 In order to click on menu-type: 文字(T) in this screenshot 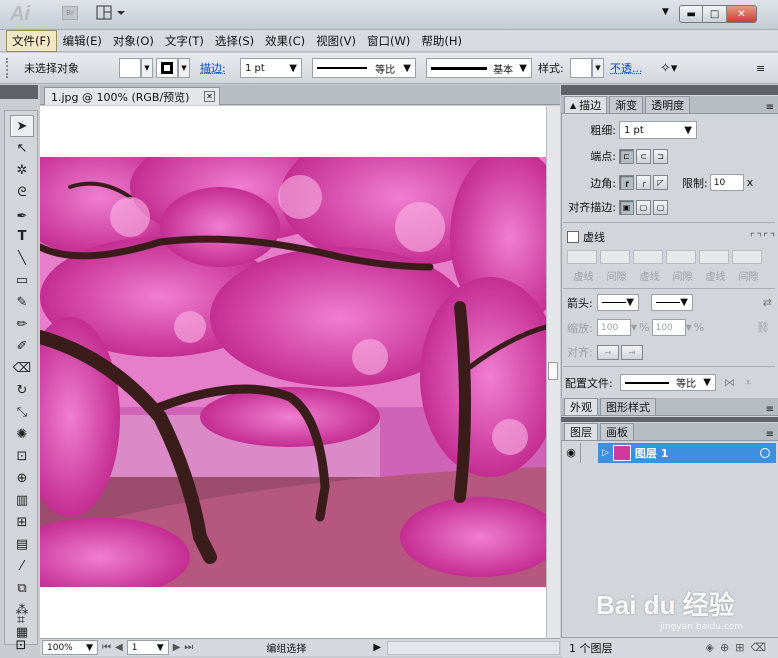, I will do `click(184, 41)`.